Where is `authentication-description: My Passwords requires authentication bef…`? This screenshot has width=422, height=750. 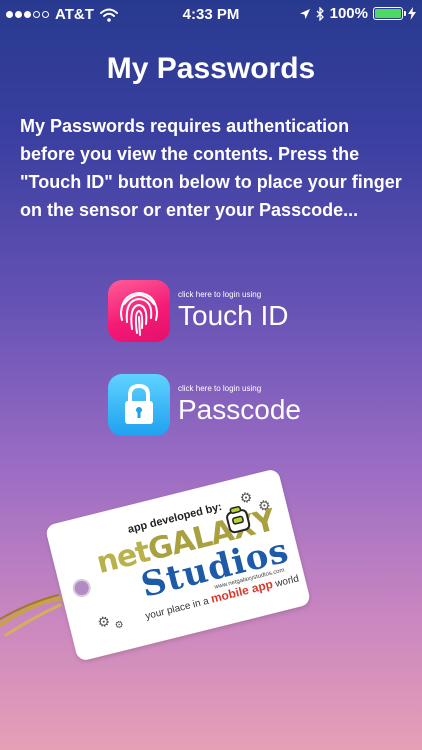 authentication-description: My Passwords requires authentication bef… is located at coordinates (211, 168).